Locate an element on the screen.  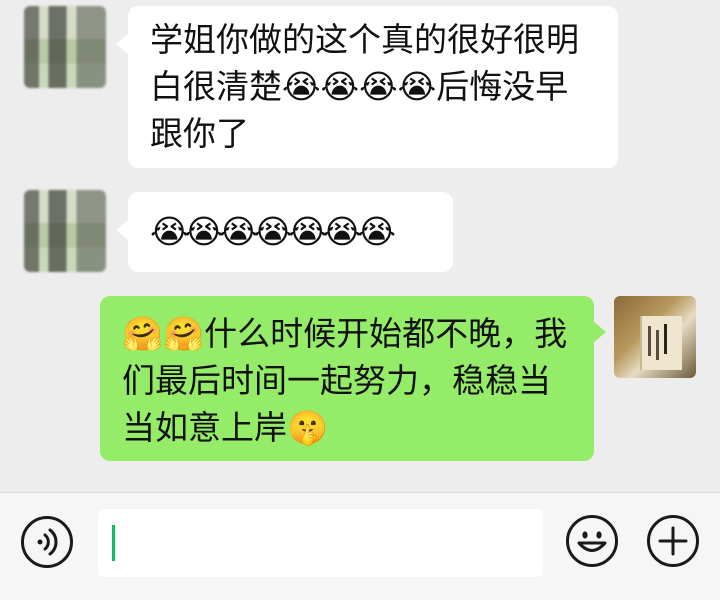
emoji-button is located at coordinates (592, 541).